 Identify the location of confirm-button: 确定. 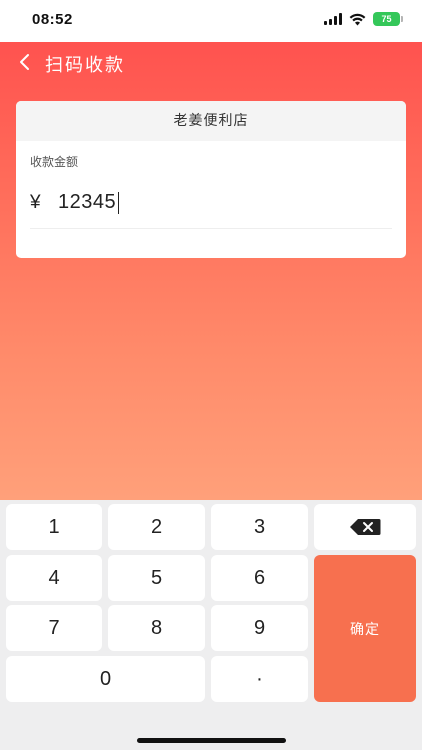
(365, 628).